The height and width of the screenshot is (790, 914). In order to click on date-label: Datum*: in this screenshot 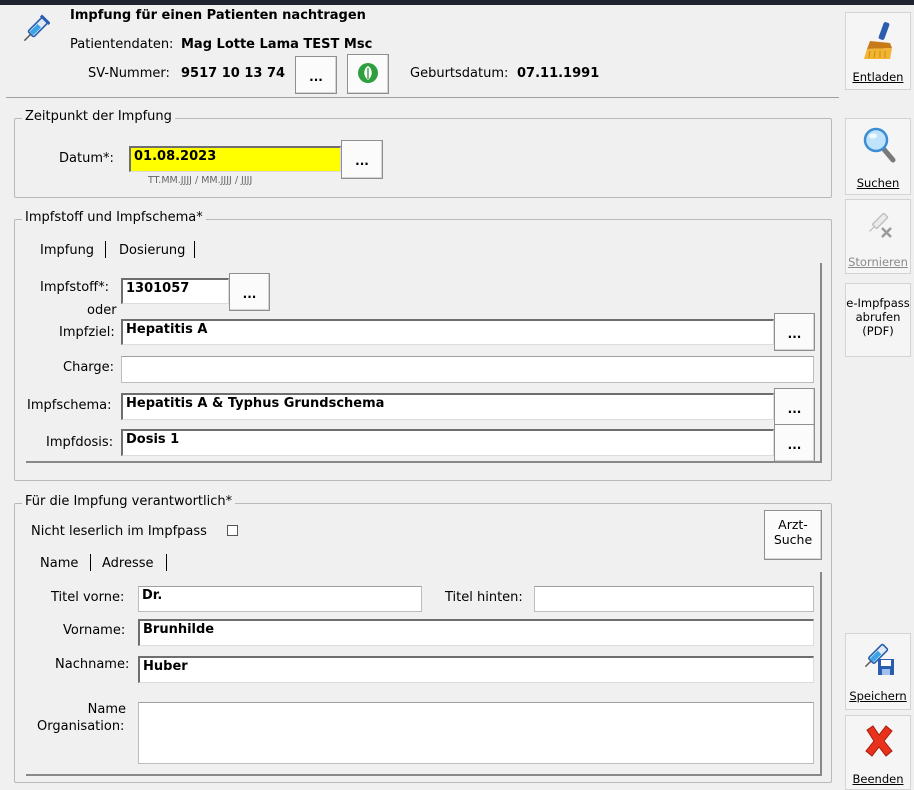, I will do `click(86, 158)`.